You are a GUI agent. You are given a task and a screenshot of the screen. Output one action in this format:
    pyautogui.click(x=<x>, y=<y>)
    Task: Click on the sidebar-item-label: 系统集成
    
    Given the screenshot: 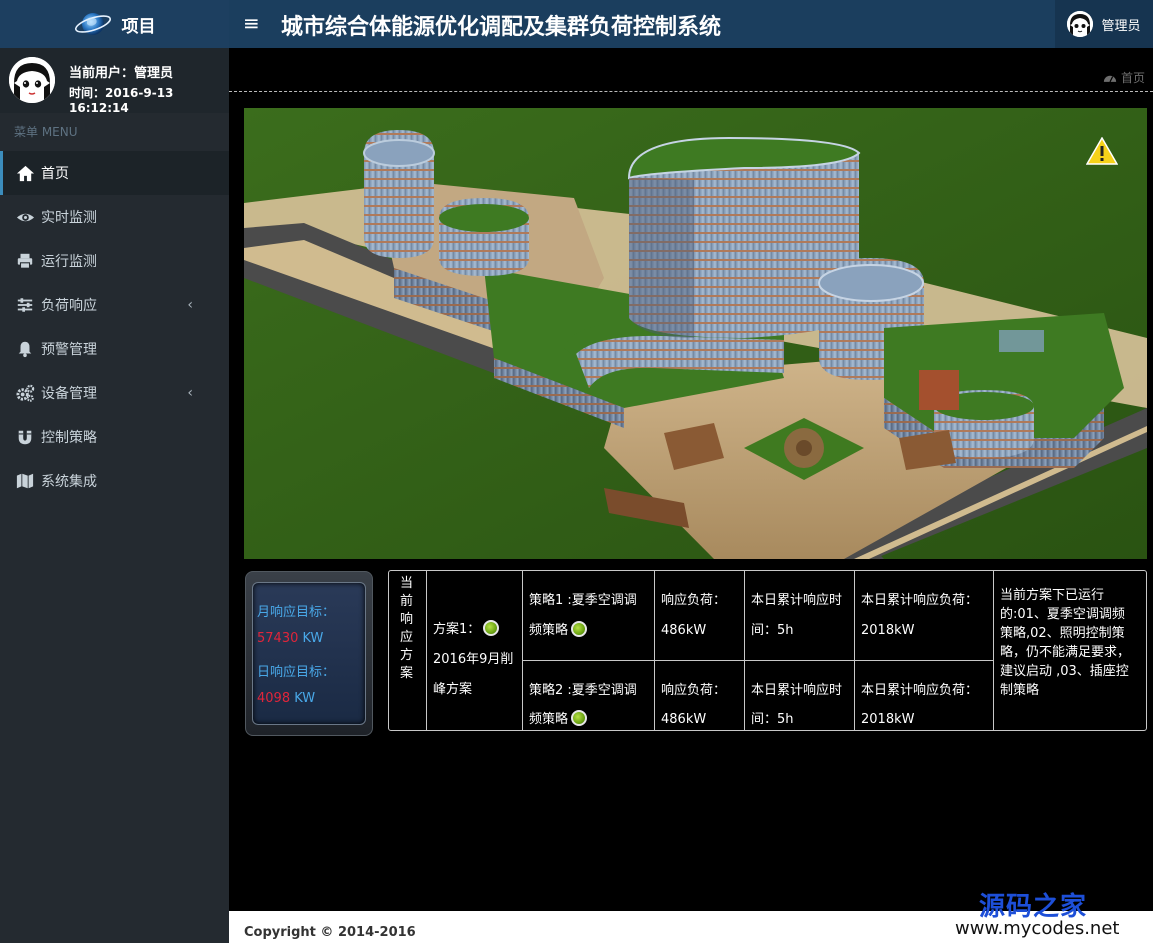 What is the action you would take?
    pyautogui.click(x=69, y=482)
    